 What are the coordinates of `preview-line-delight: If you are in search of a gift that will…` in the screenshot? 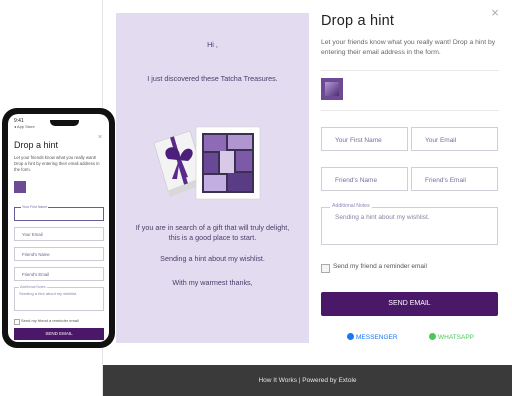 It's located at (212, 227).